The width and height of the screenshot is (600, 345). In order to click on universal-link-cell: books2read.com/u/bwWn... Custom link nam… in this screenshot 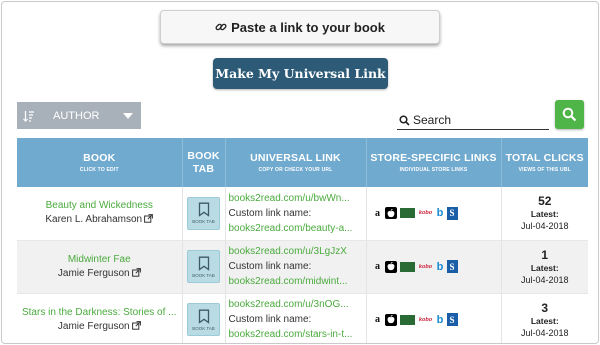, I will do `click(296, 214)`.